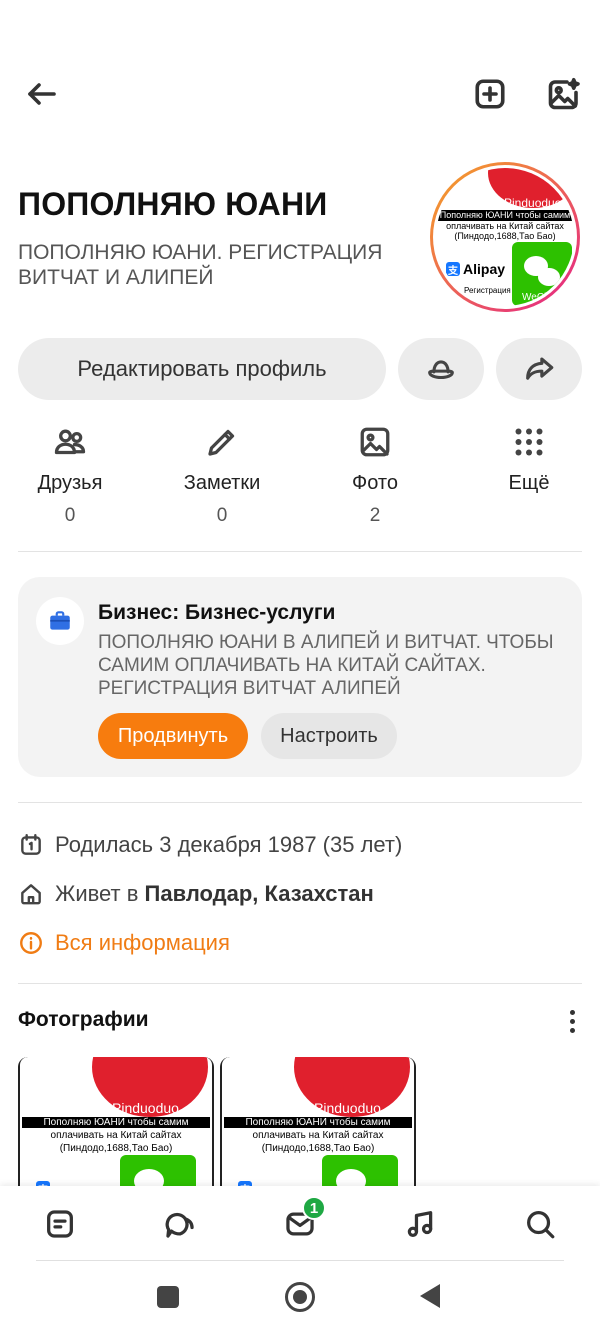  What do you see at coordinates (124, 943) in the screenshot?
I see `all-info-link: Вся информация` at bounding box center [124, 943].